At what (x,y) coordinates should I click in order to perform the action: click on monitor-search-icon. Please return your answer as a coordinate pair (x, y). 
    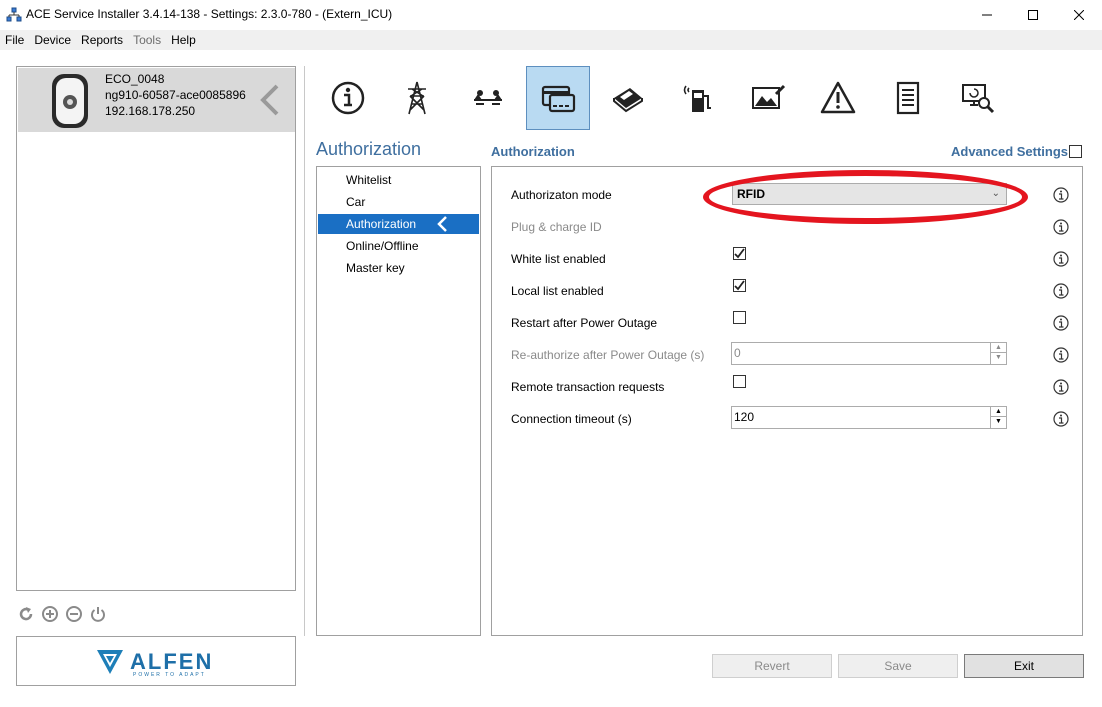
    Looking at the image, I should click on (978, 99).